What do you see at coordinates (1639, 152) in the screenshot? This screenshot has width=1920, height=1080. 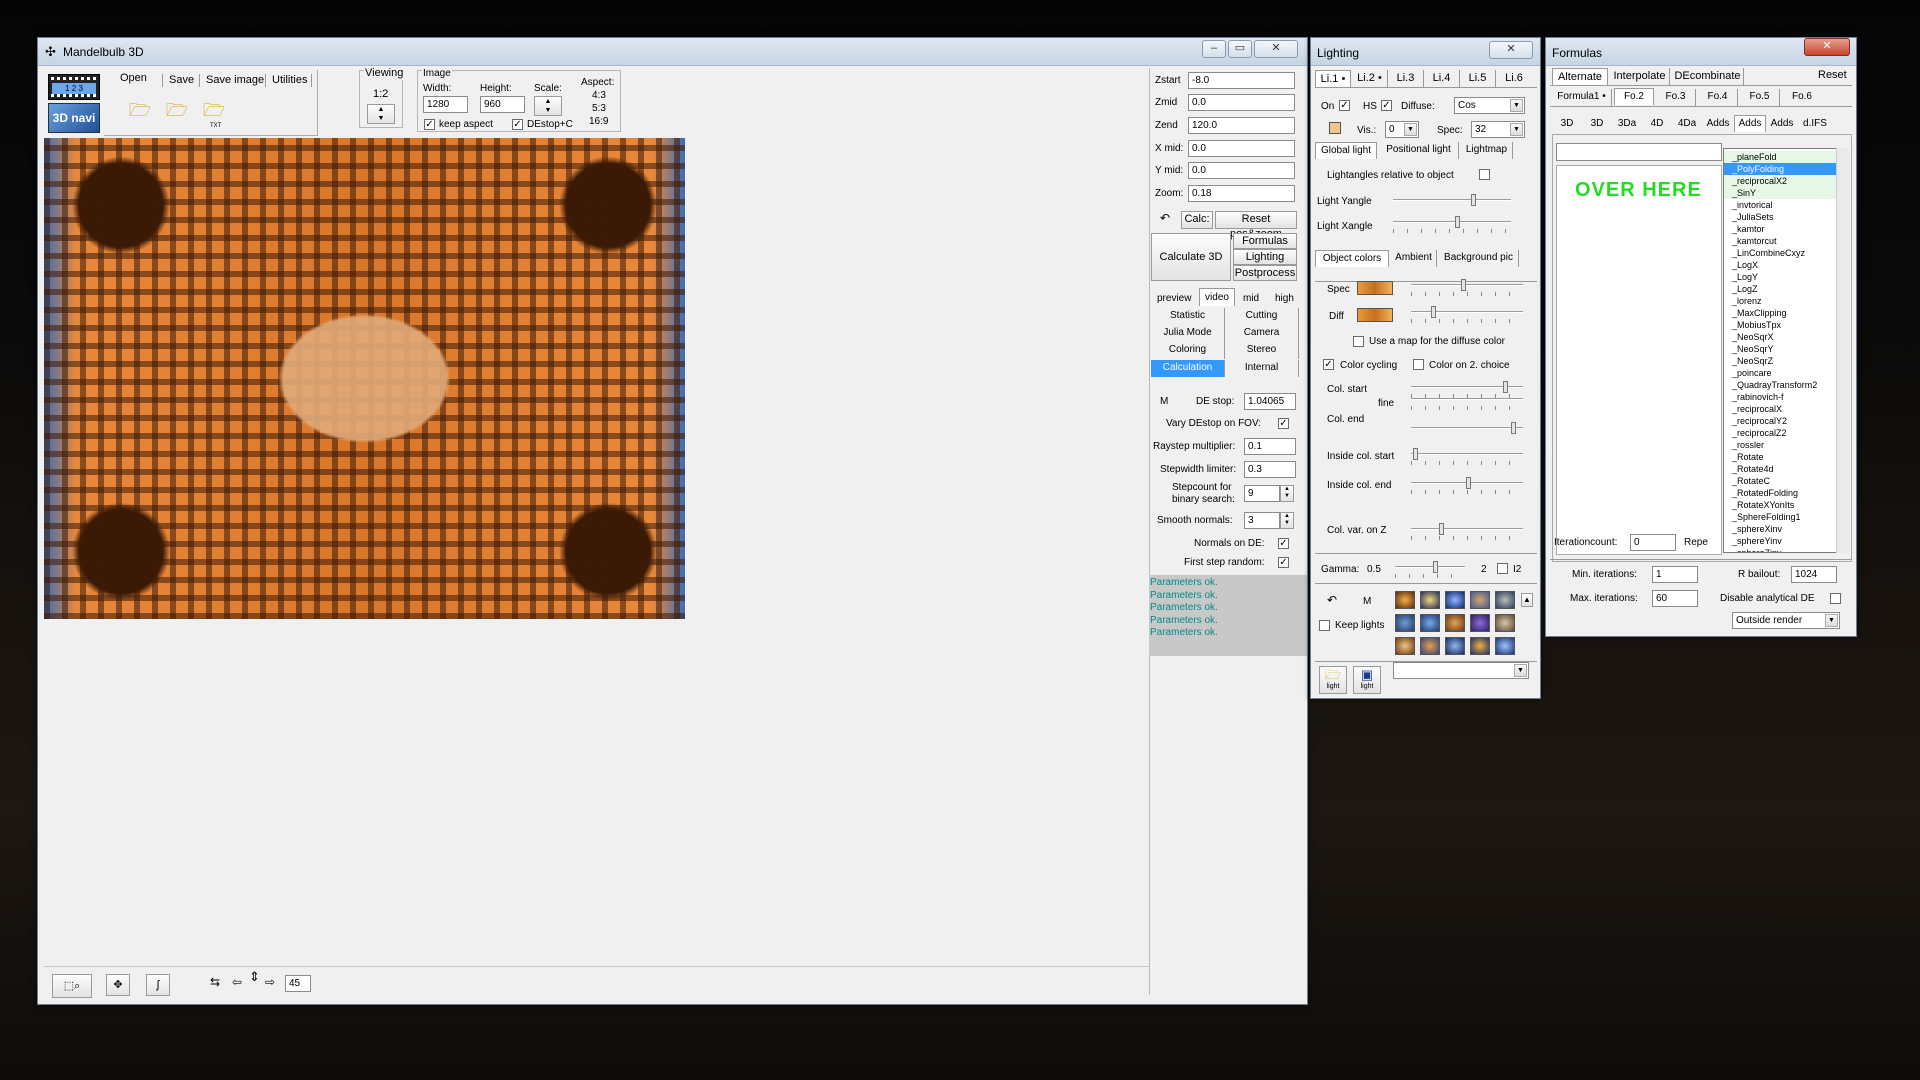 I see `formula-name-input` at bounding box center [1639, 152].